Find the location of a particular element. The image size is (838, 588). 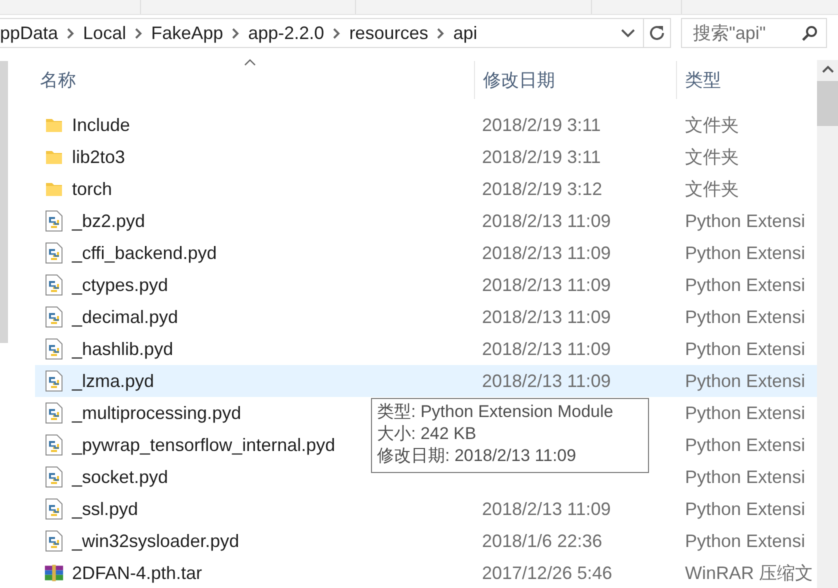

file-name: _ctypes.pyd is located at coordinates (120, 285).